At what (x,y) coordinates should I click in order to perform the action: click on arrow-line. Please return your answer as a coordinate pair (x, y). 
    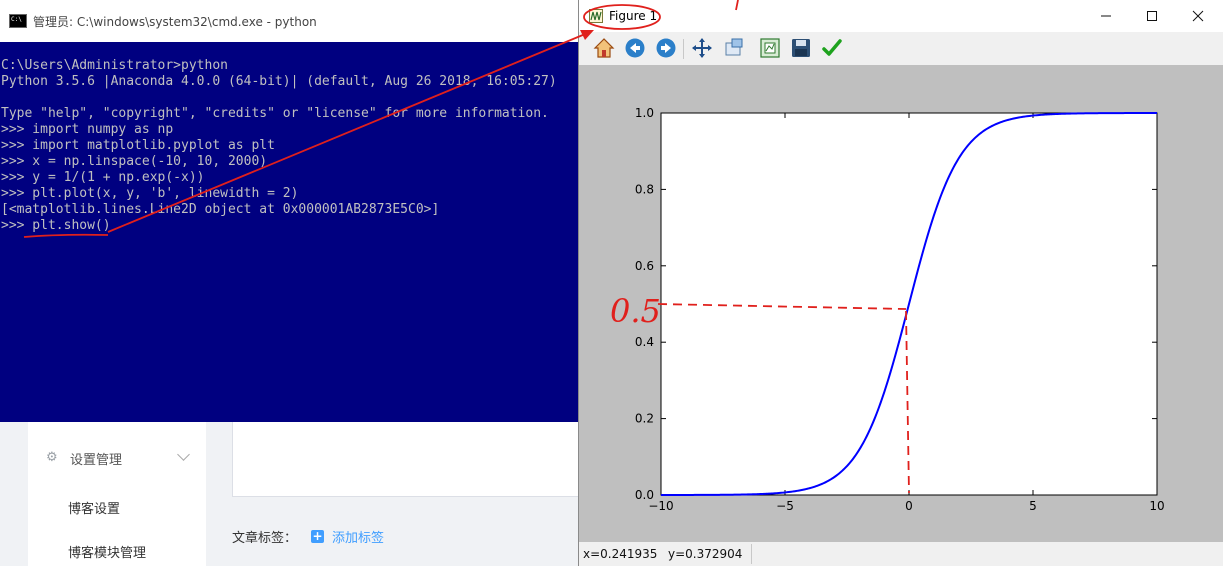
    Looking at the image, I should click on (349, 132).